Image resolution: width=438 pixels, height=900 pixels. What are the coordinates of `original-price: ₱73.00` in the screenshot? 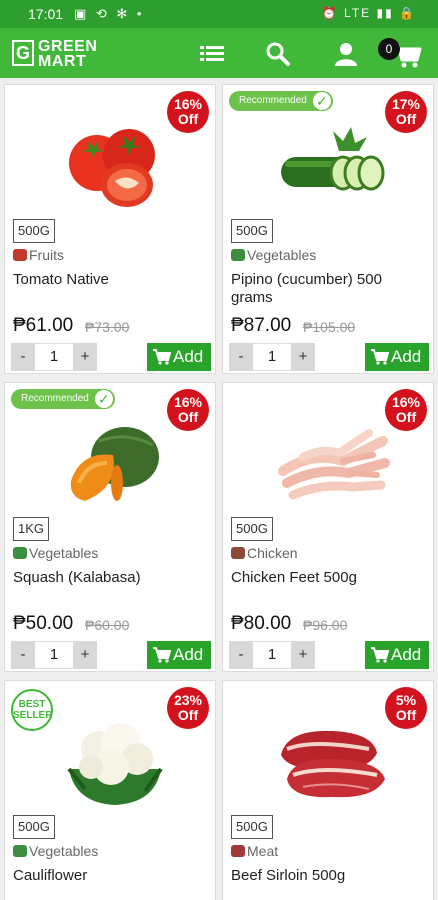 It's located at (107, 327).